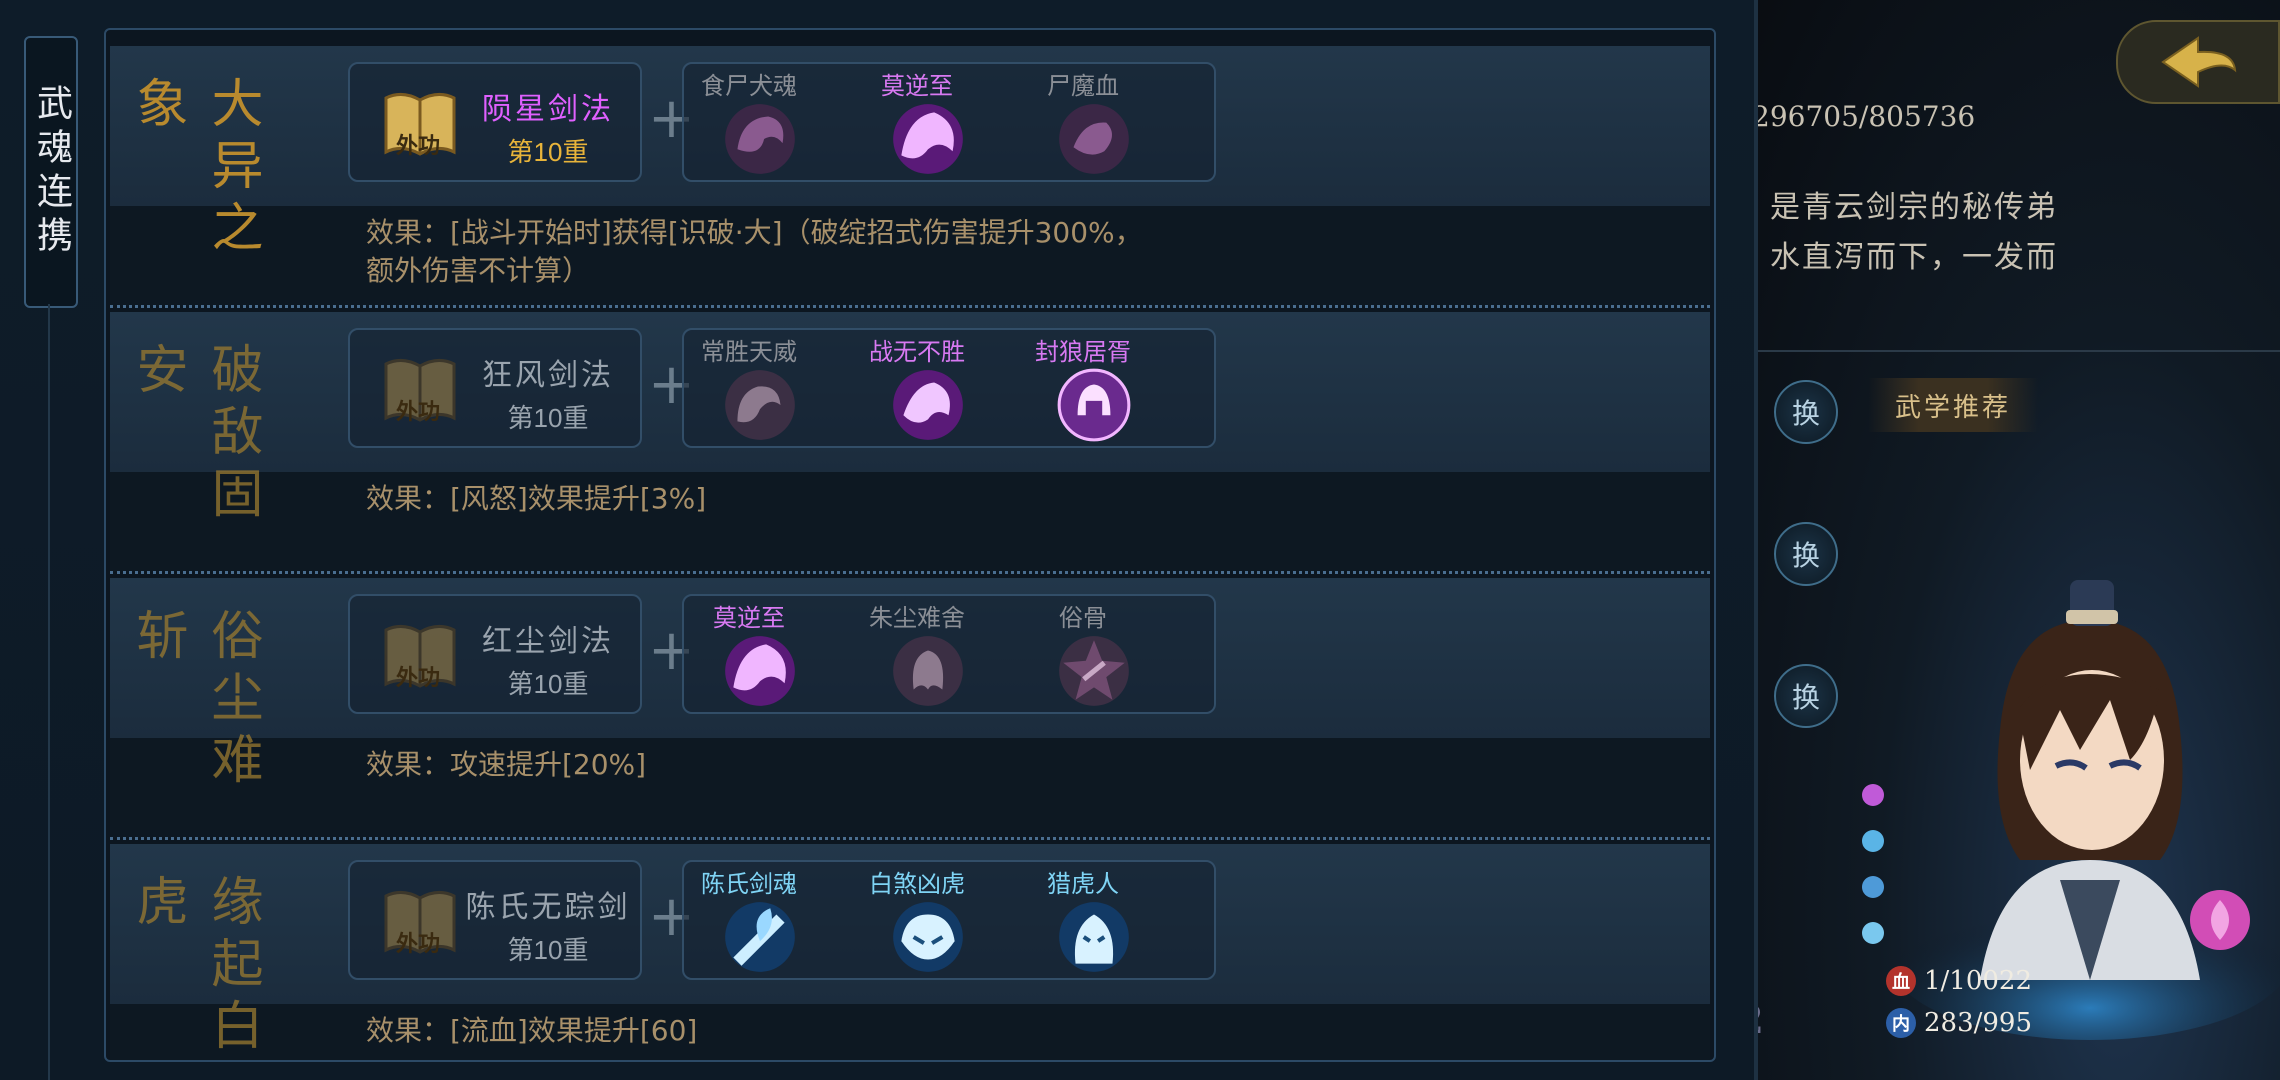 This screenshot has width=2280, height=1080. What do you see at coordinates (194, 701) in the screenshot?
I see `combo-name: 俗尘难斩` at bounding box center [194, 701].